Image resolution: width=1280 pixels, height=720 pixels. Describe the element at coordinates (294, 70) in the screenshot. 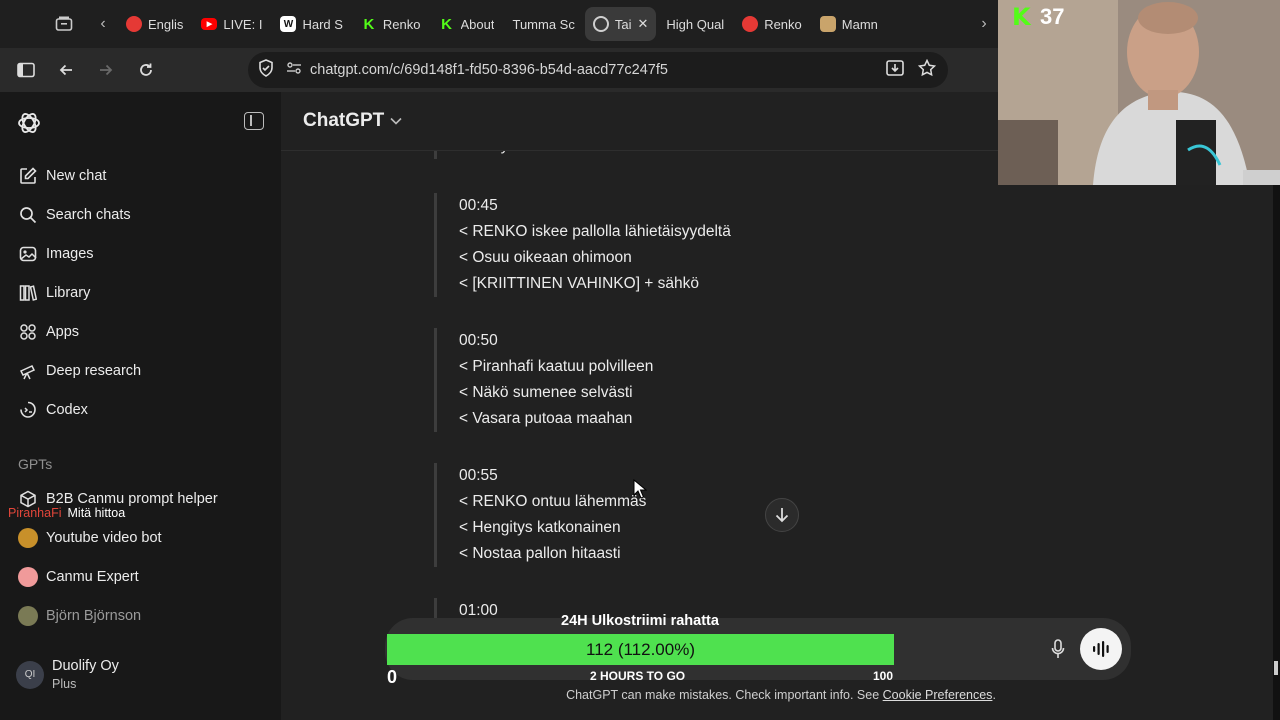

I see `site-settings-icon` at that location.